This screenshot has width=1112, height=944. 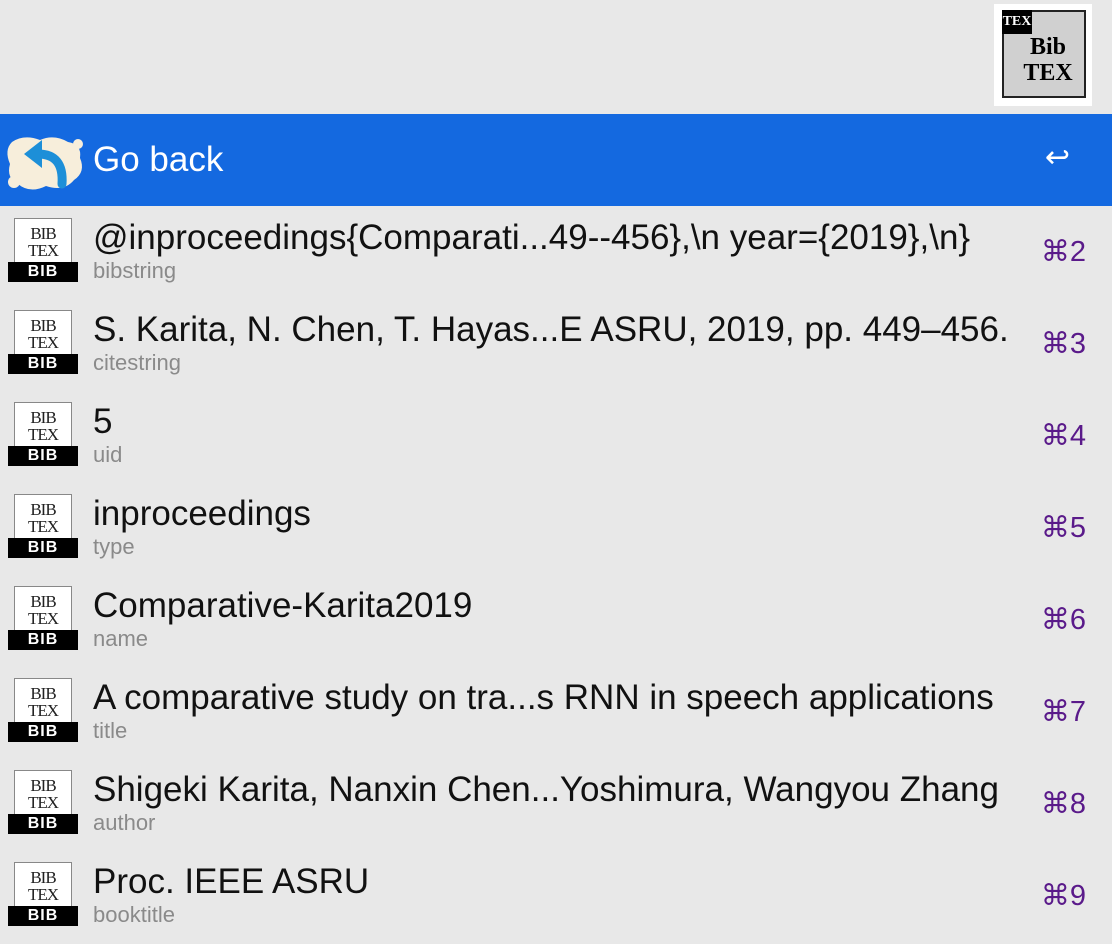 What do you see at coordinates (556, 160) in the screenshot?
I see `result-row-go-back: Go back ↩` at bounding box center [556, 160].